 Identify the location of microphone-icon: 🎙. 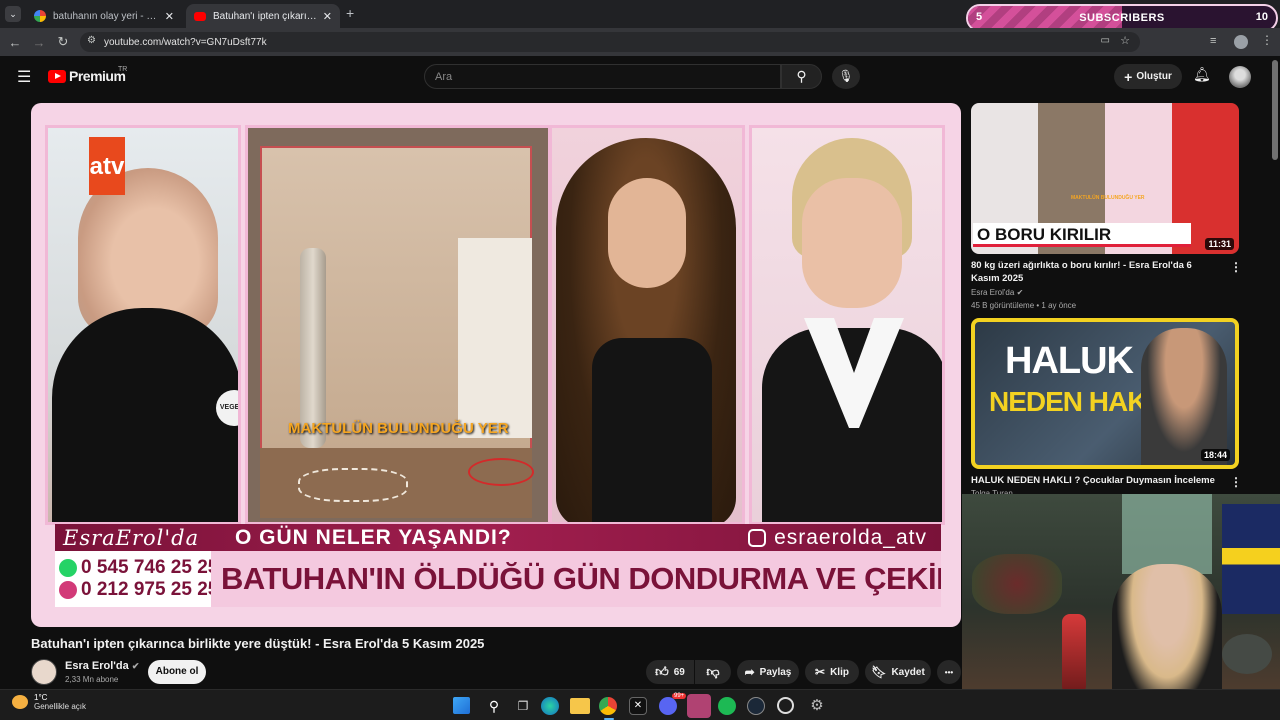
(846, 76).